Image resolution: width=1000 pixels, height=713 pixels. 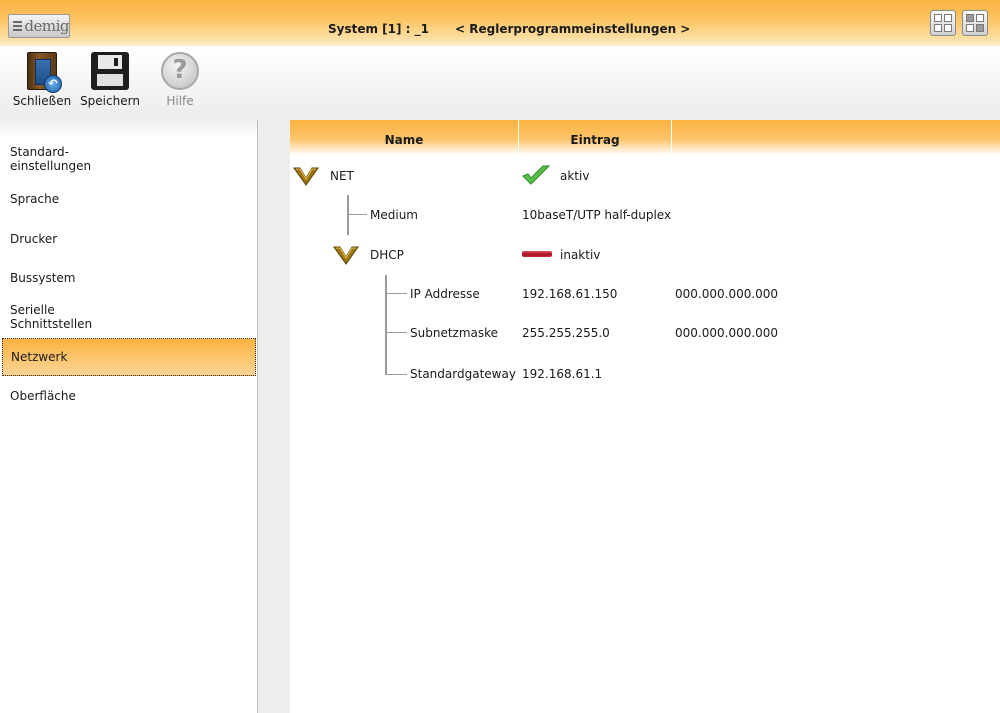 What do you see at coordinates (836, 137) in the screenshot?
I see `column-header-extra` at bounding box center [836, 137].